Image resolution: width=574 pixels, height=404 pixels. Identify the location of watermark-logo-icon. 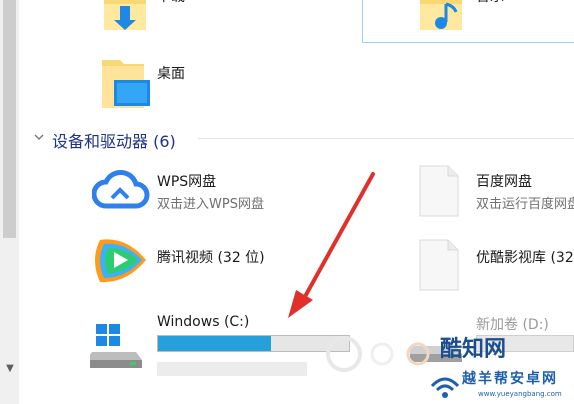
(378, 354).